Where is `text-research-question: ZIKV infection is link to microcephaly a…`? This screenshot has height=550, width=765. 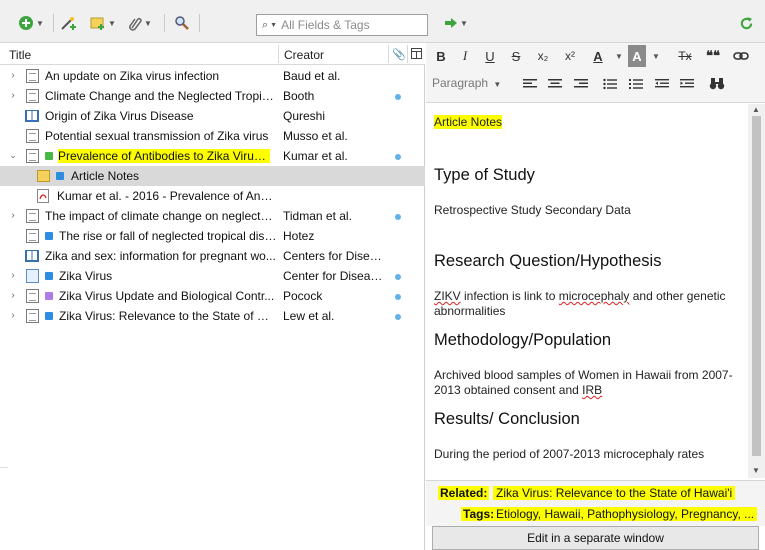 text-research-question: ZIKV infection is link to microcephaly a… is located at coordinates (580, 303).